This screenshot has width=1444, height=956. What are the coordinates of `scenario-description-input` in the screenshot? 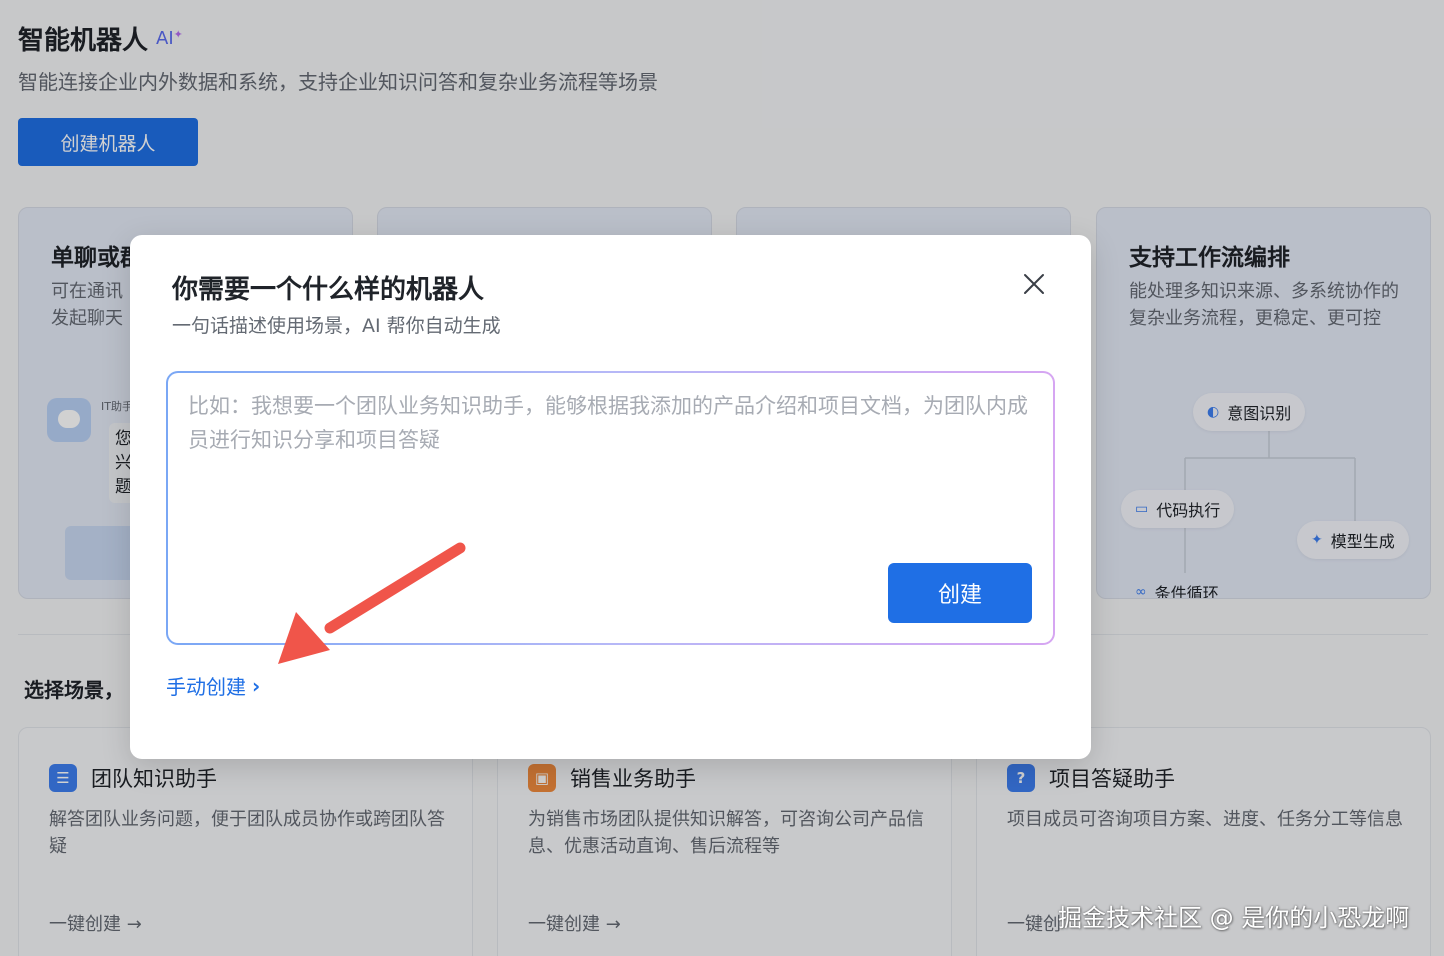 It's located at (610, 464).